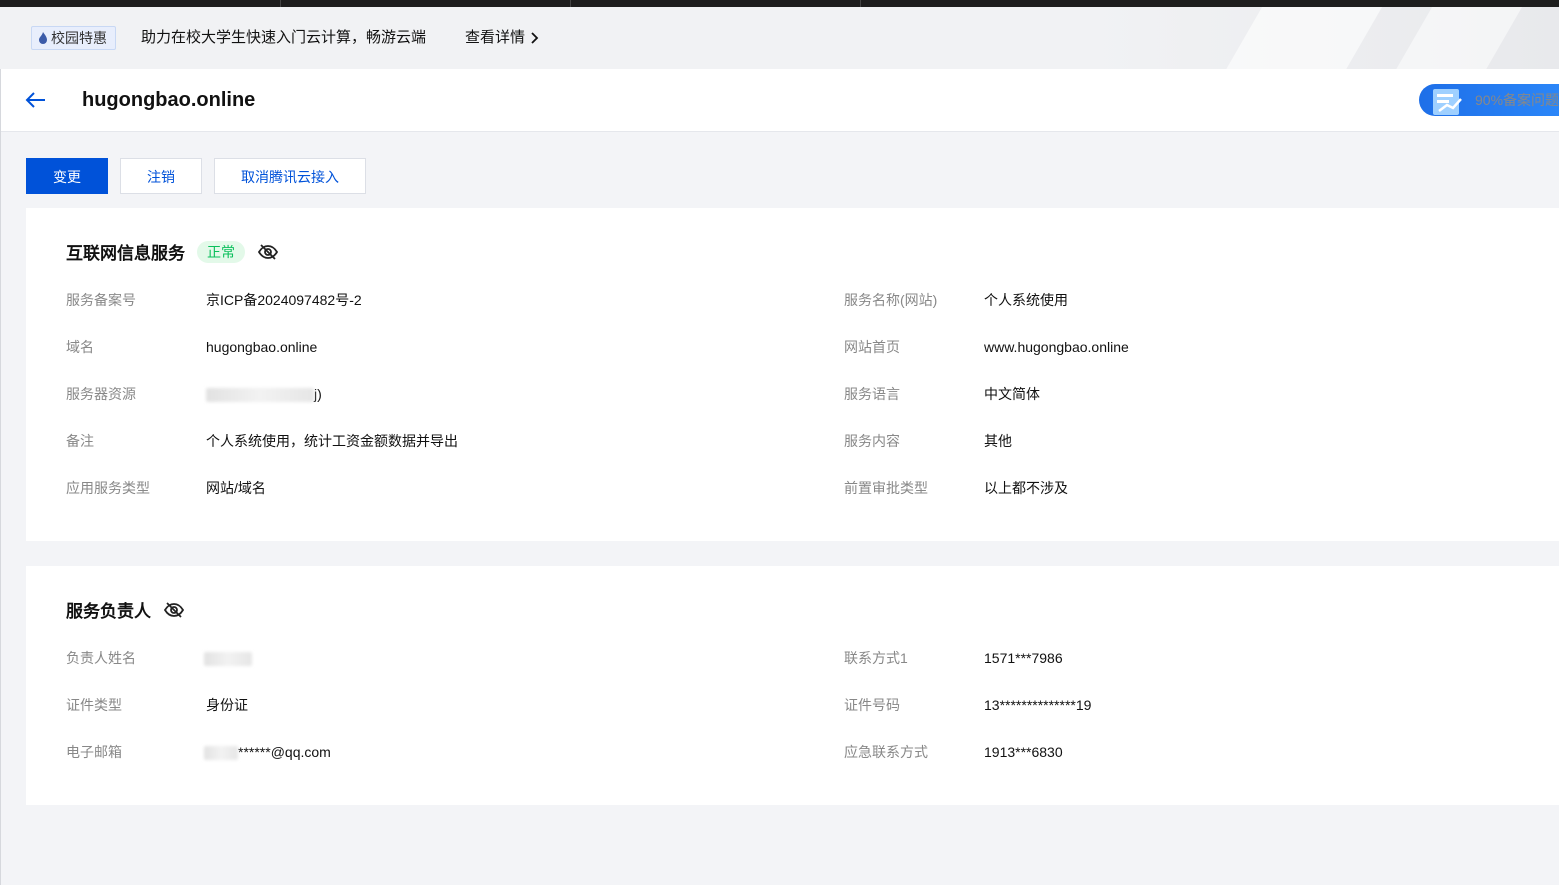 Image resolution: width=1559 pixels, height=885 pixels. I want to click on service-info-title: 互联网信息服务 正常, so click(172, 251).